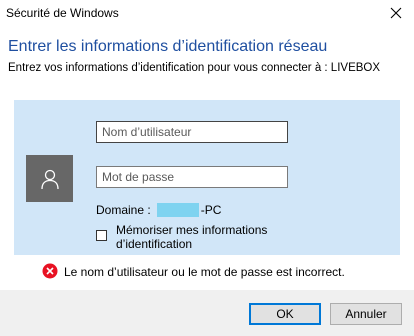 This screenshot has height=336, width=414. What do you see at coordinates (177, 210) in the screenshot?
I see `domain-redacted` at bounding box center [177, 210].